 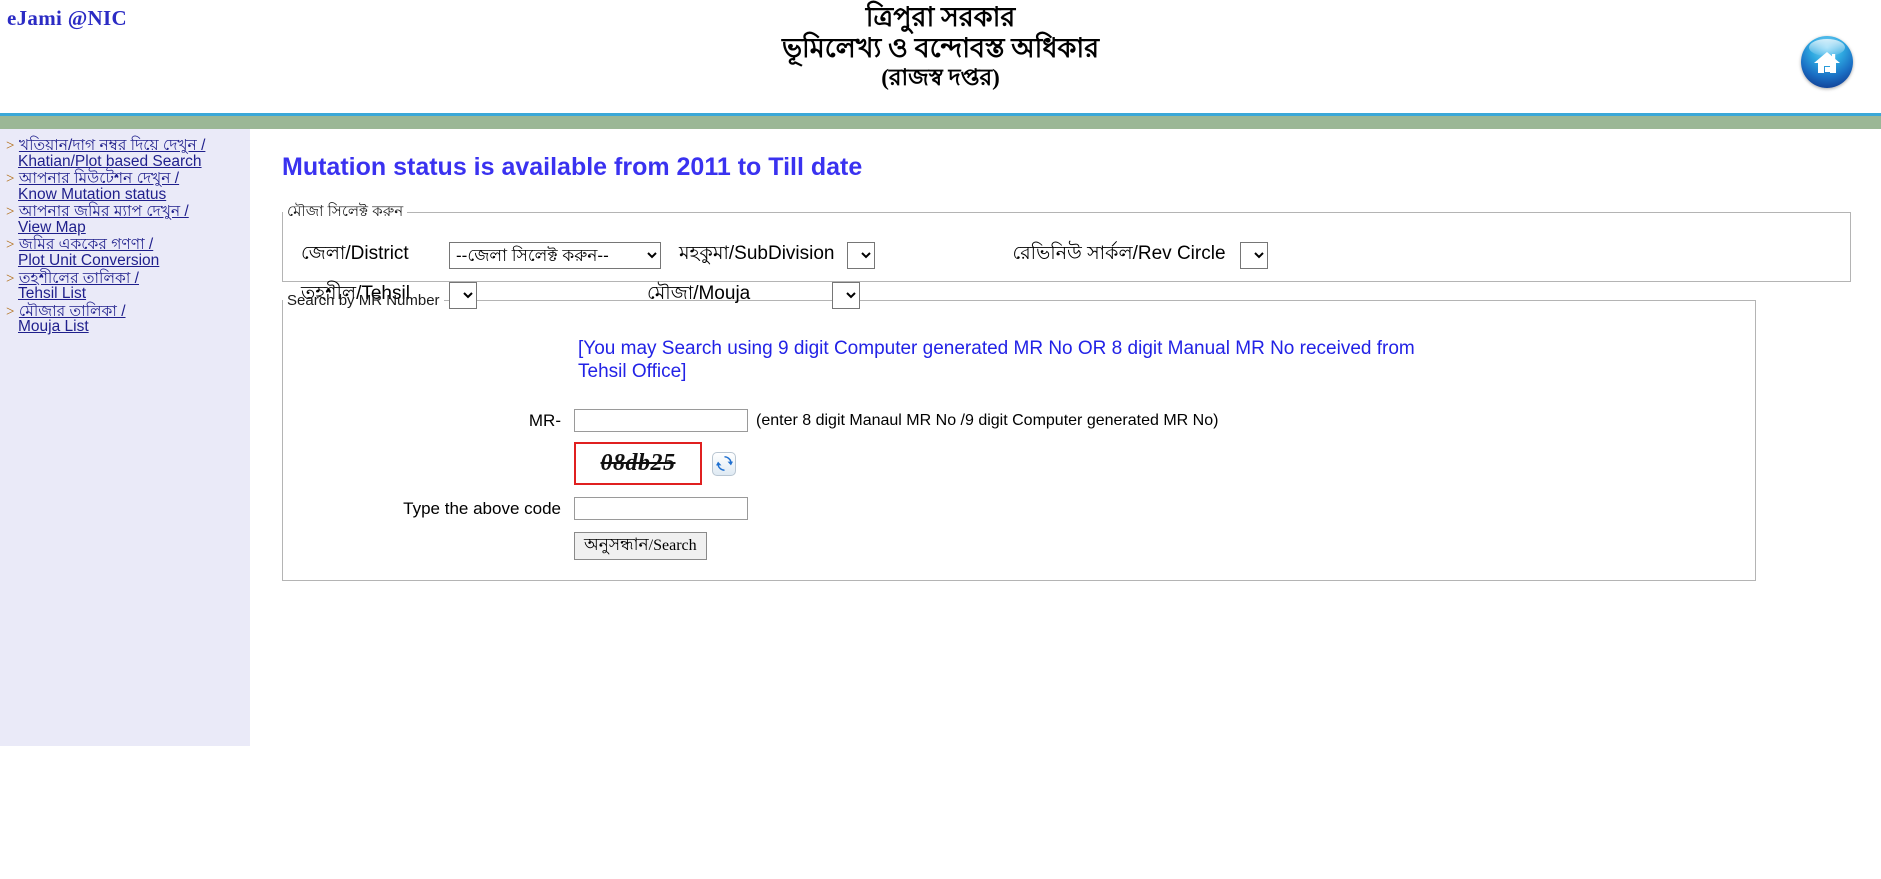 What do you see at coordinates (72, 311) in the screenshot?
I see `sidebar-item-label-bn: মৌজার তালিকা /` at bounding box center [72, 311].